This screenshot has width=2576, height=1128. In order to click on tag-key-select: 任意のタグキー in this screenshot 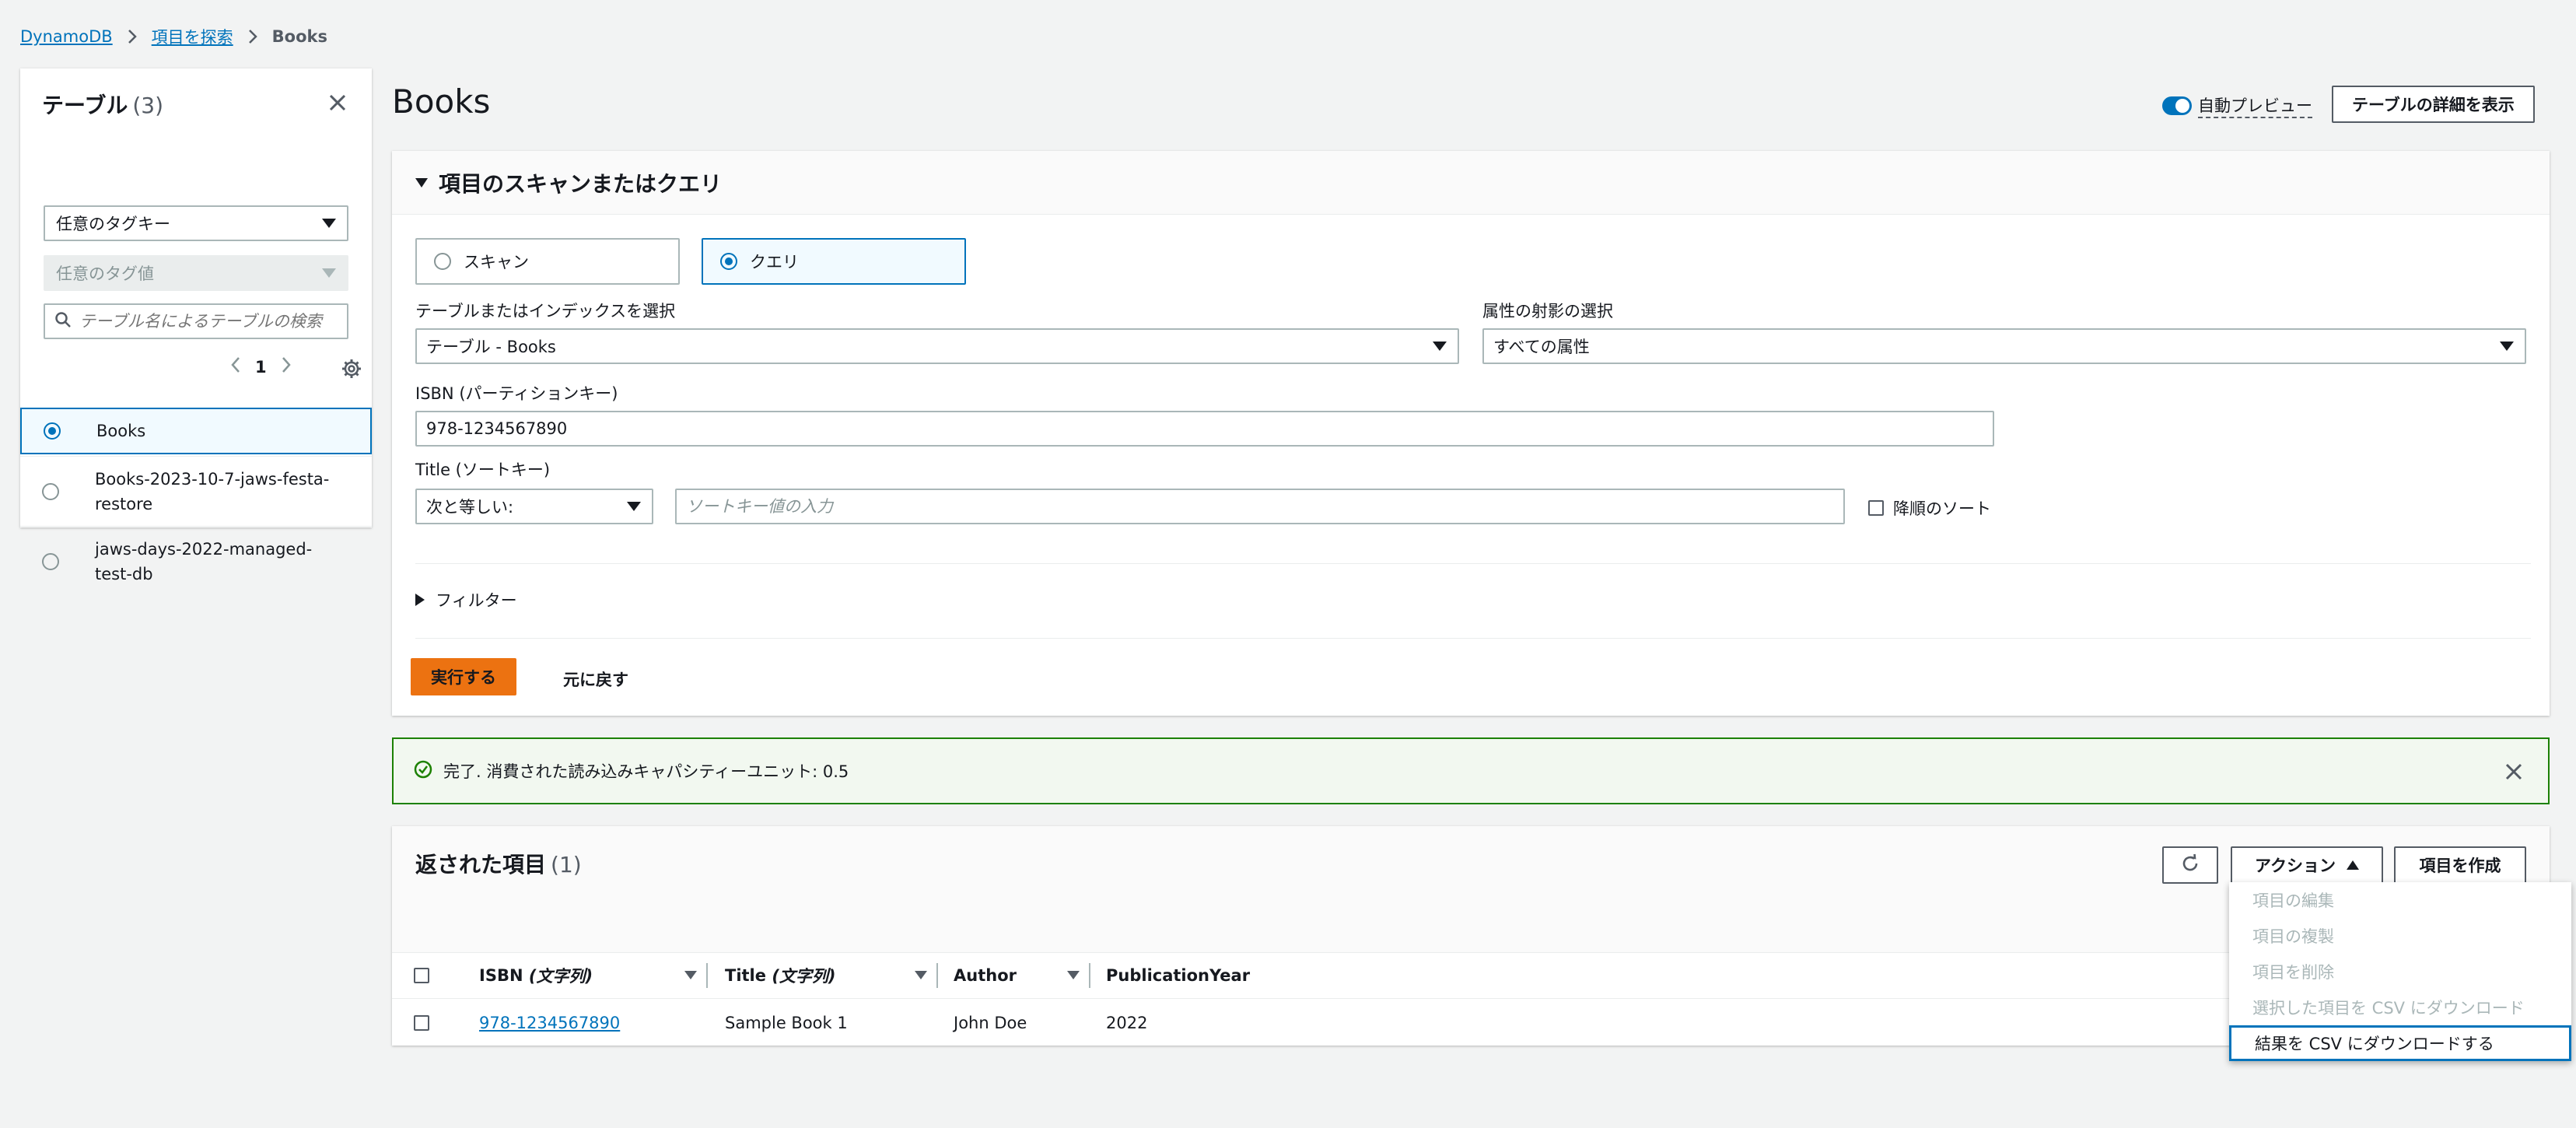, I will do `click(196, 223)`.